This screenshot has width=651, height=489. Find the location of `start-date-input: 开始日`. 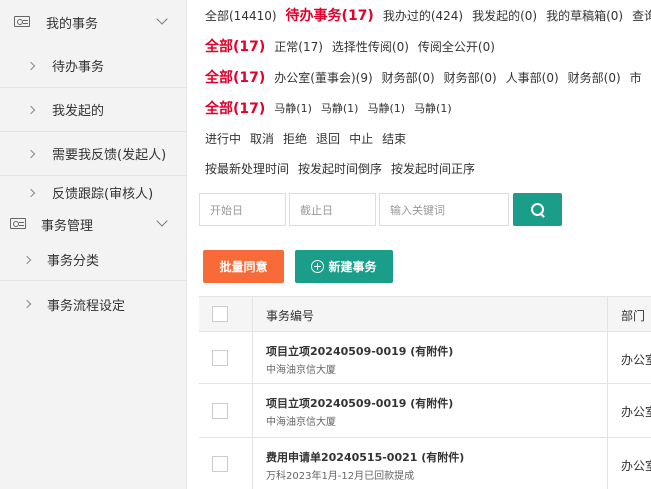

start-date-input: 开始日 is located at coordinates (242, 209).